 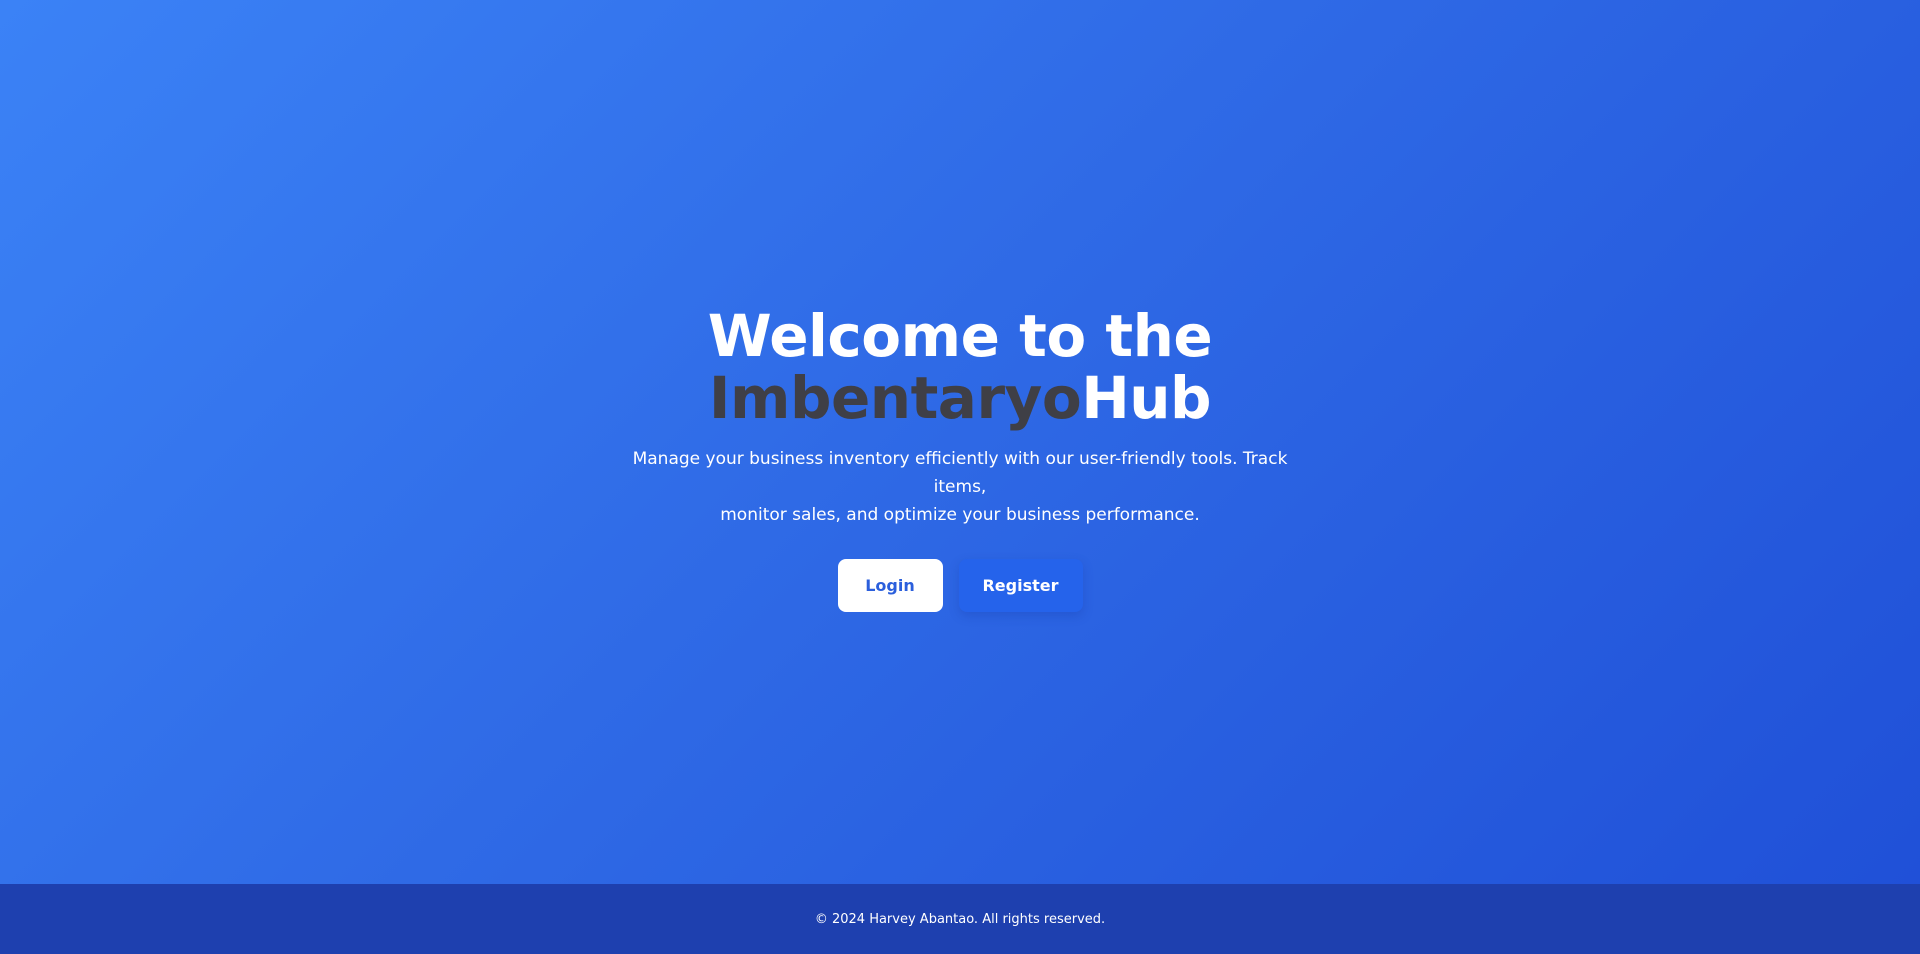 What do you see at coordinates (1020, 585) in the screenshot?
I see `register-button: Register` at bounding box center [1020, 585].